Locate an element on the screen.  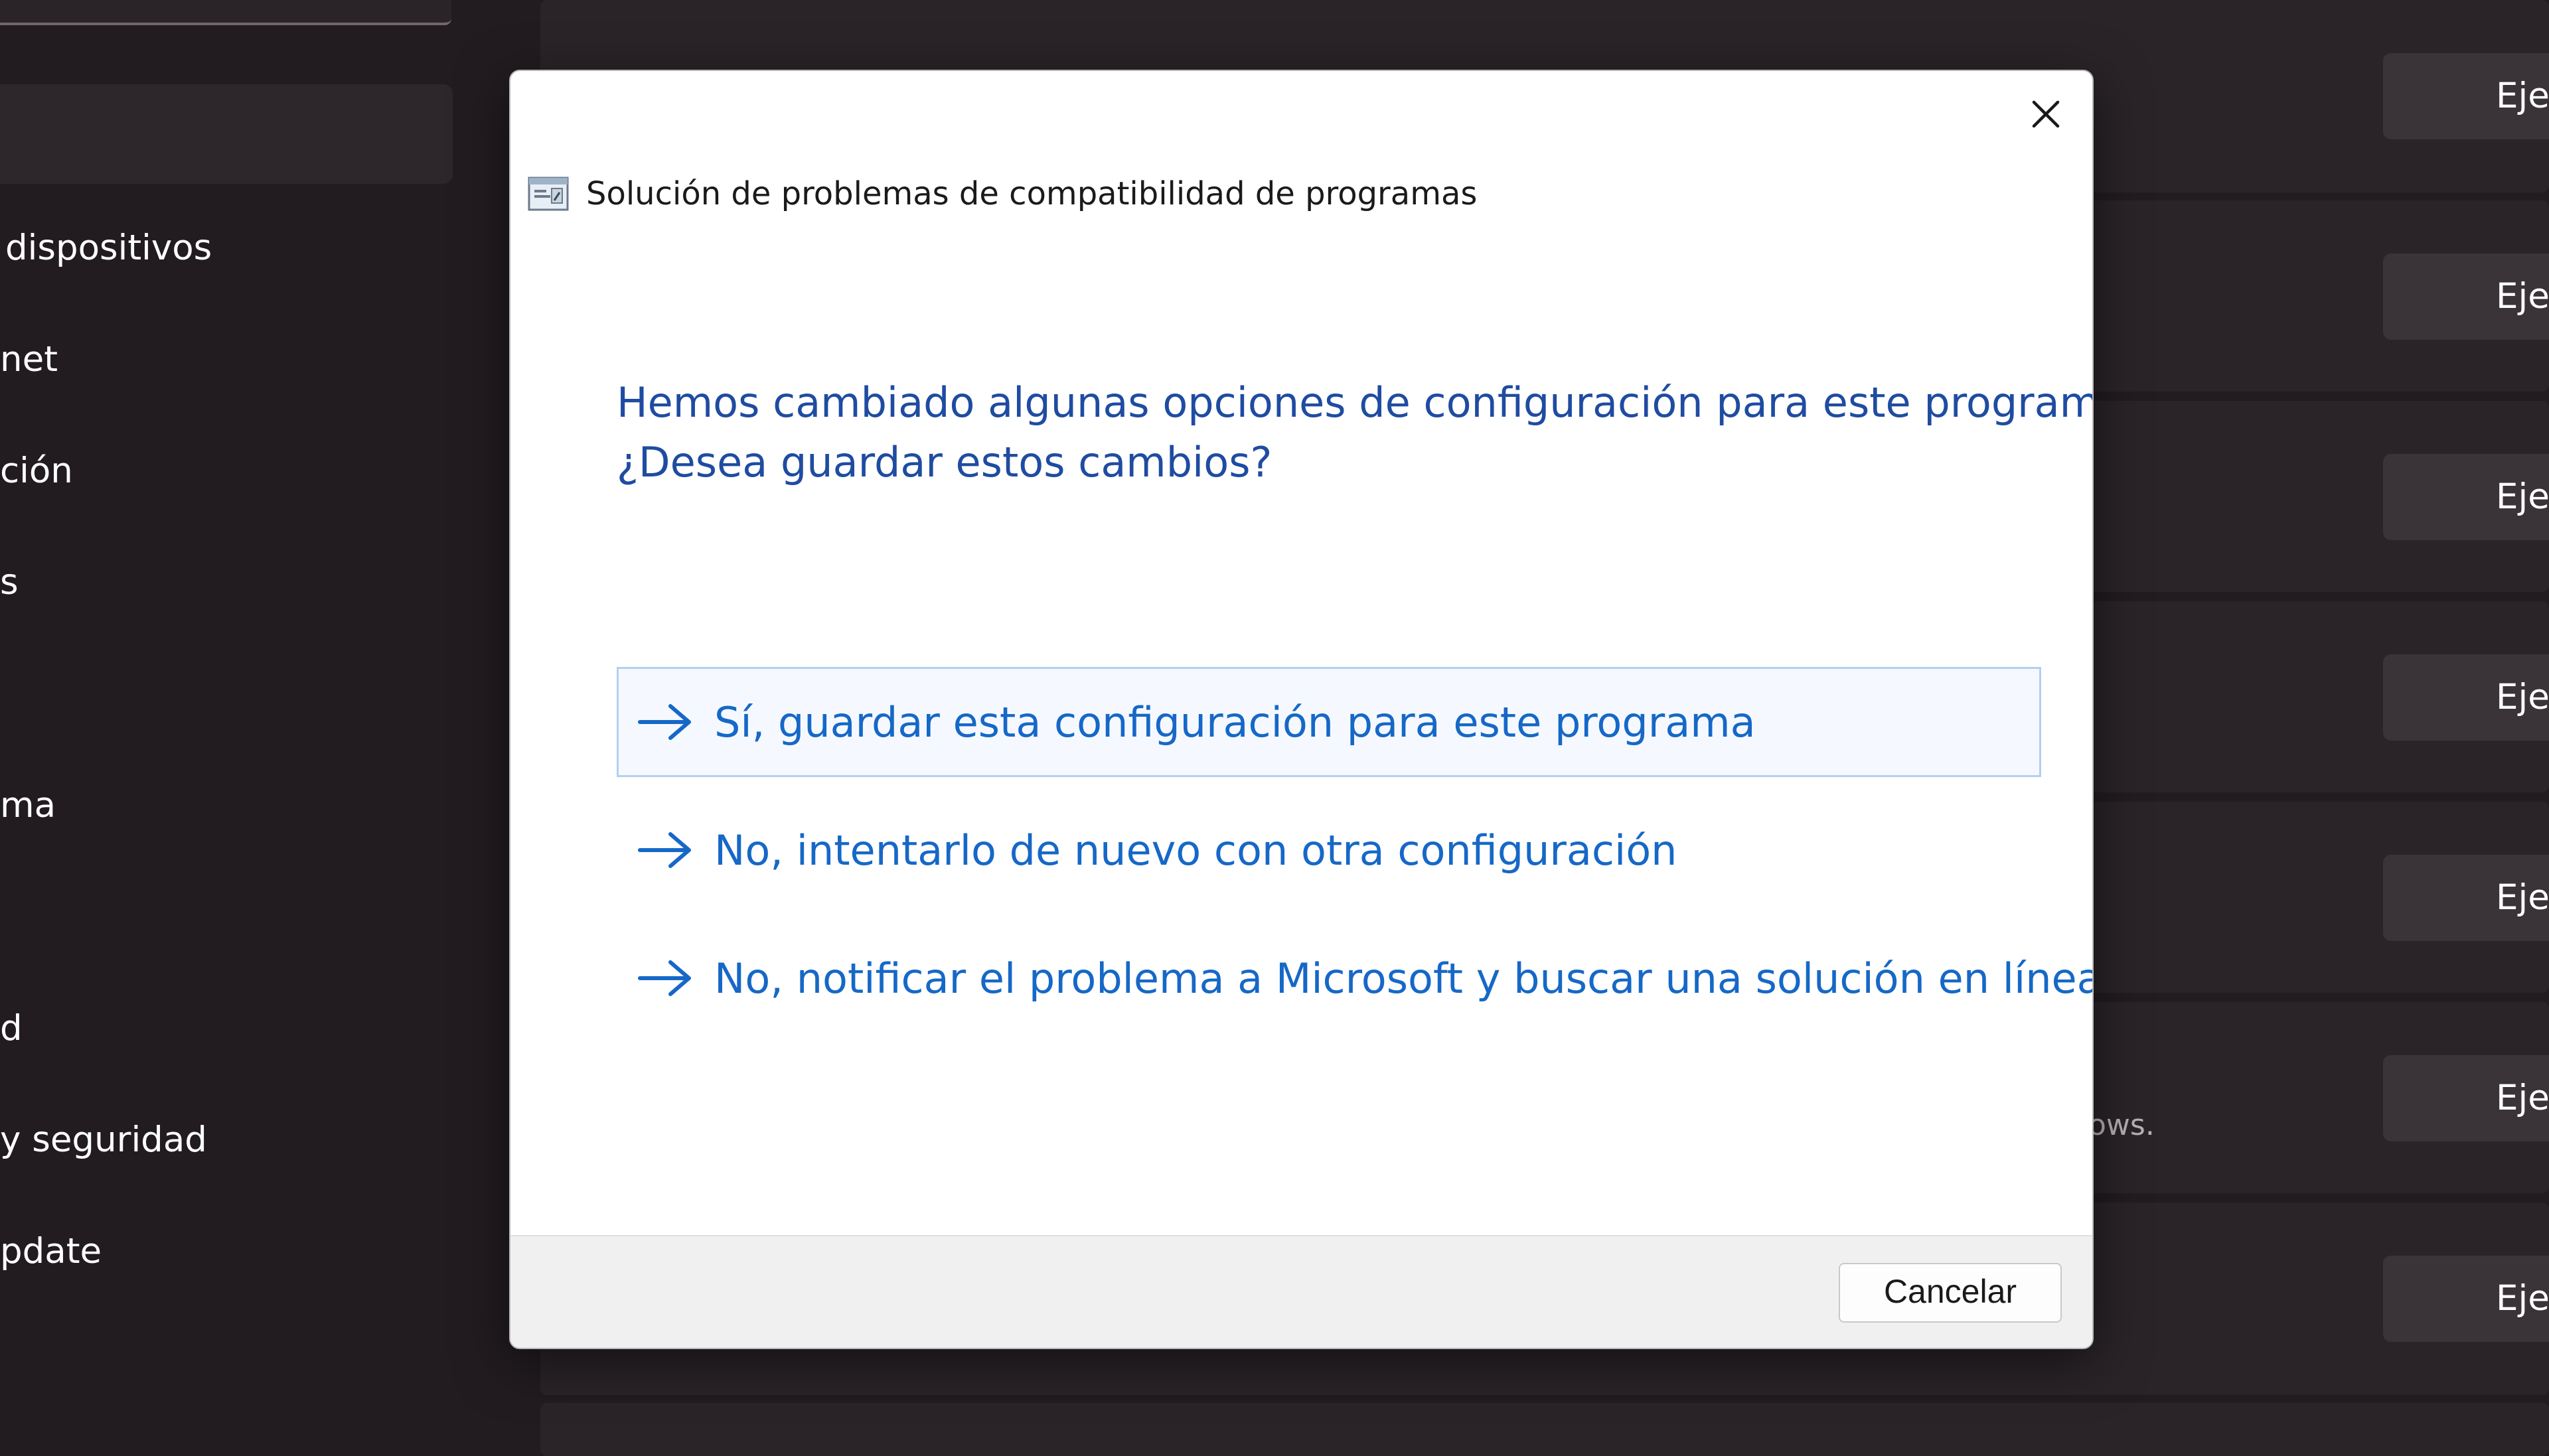
sidebar-item-label: net is located at coordinates (29, 359).